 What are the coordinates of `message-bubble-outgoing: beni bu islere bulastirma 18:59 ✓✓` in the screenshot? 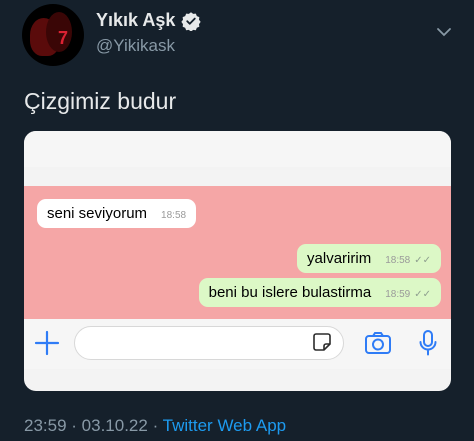 It's located at (319, 292).